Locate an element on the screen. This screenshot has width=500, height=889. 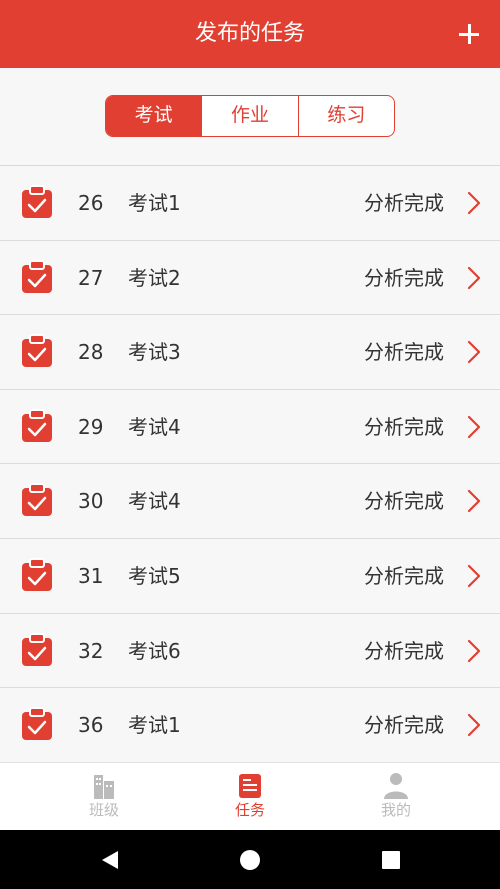
task-number: 31 is located at coordinates (91, 575).